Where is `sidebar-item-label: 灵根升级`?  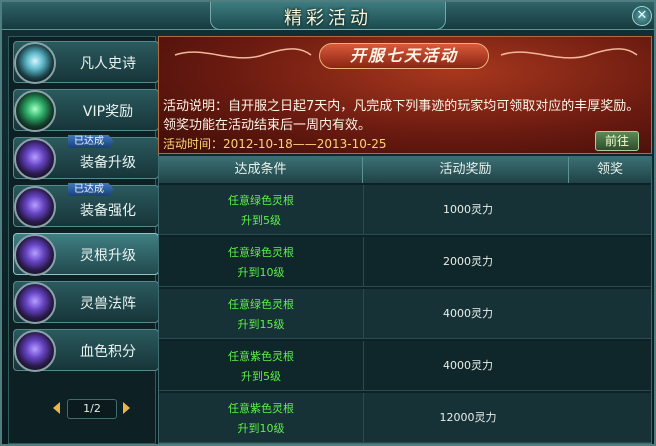 sidebar-item-label: 灵根升级 is located at coordinates (108, 256).